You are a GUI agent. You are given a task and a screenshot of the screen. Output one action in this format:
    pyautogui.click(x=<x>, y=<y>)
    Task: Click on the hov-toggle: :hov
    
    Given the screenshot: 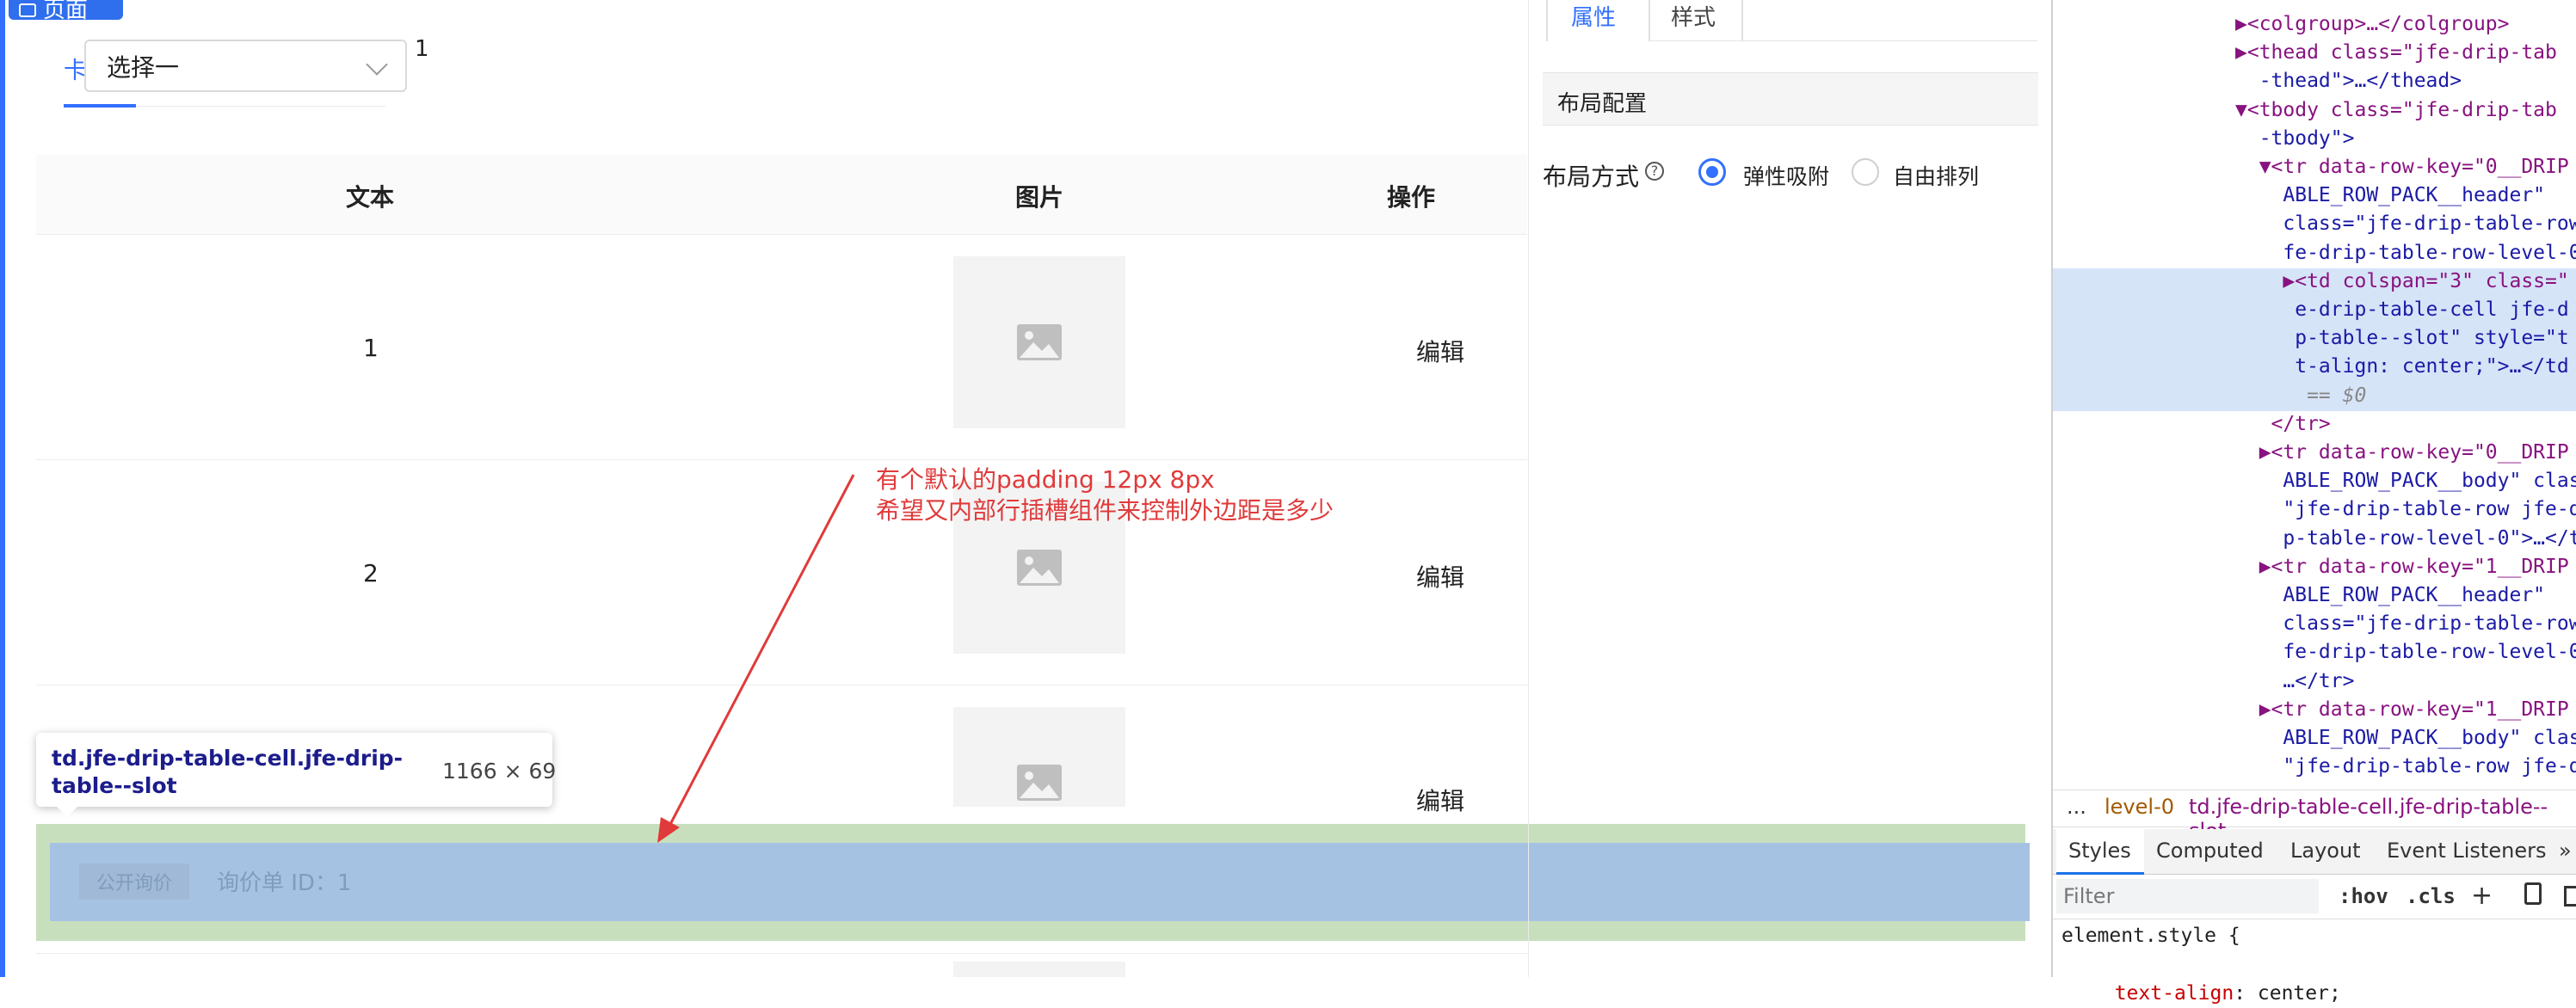 What is the action you would take?
    pyautogui.click(x=2363, y=896)
    